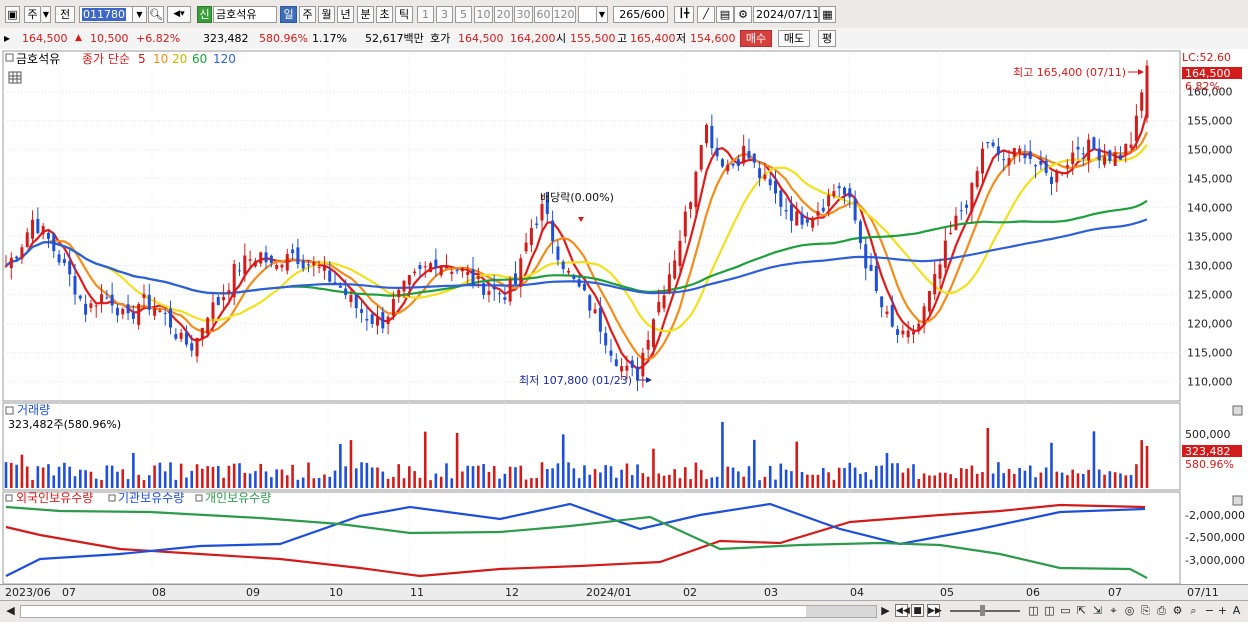 Image resolution: width=1248 pixels, height=622 pixels. Describe the element at coordinates (1161, 610) in the screenshot. I see `print-icon: ⎙` at that location.